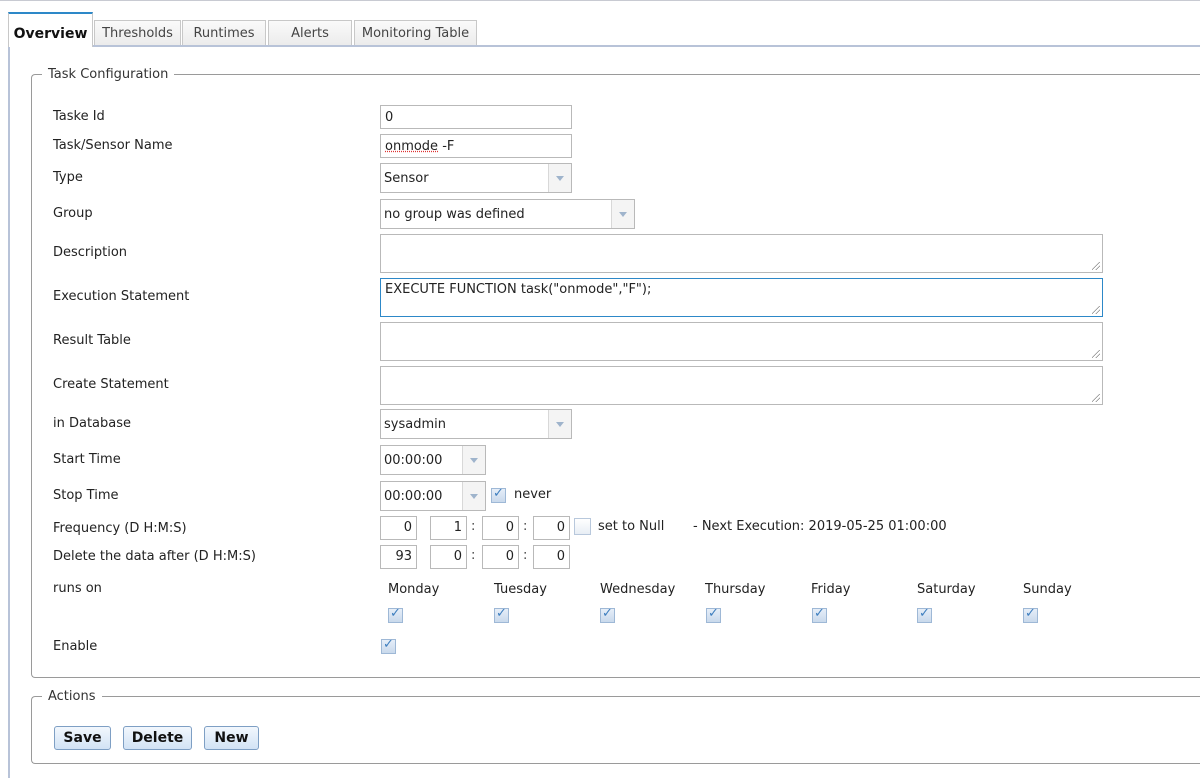 This screenshot has height=778, width=1200. What do you see at coordinates (638, 589) in the screenshot?
I see `day-label-wednesday: Wednesday` at bounding box center [638, 589].